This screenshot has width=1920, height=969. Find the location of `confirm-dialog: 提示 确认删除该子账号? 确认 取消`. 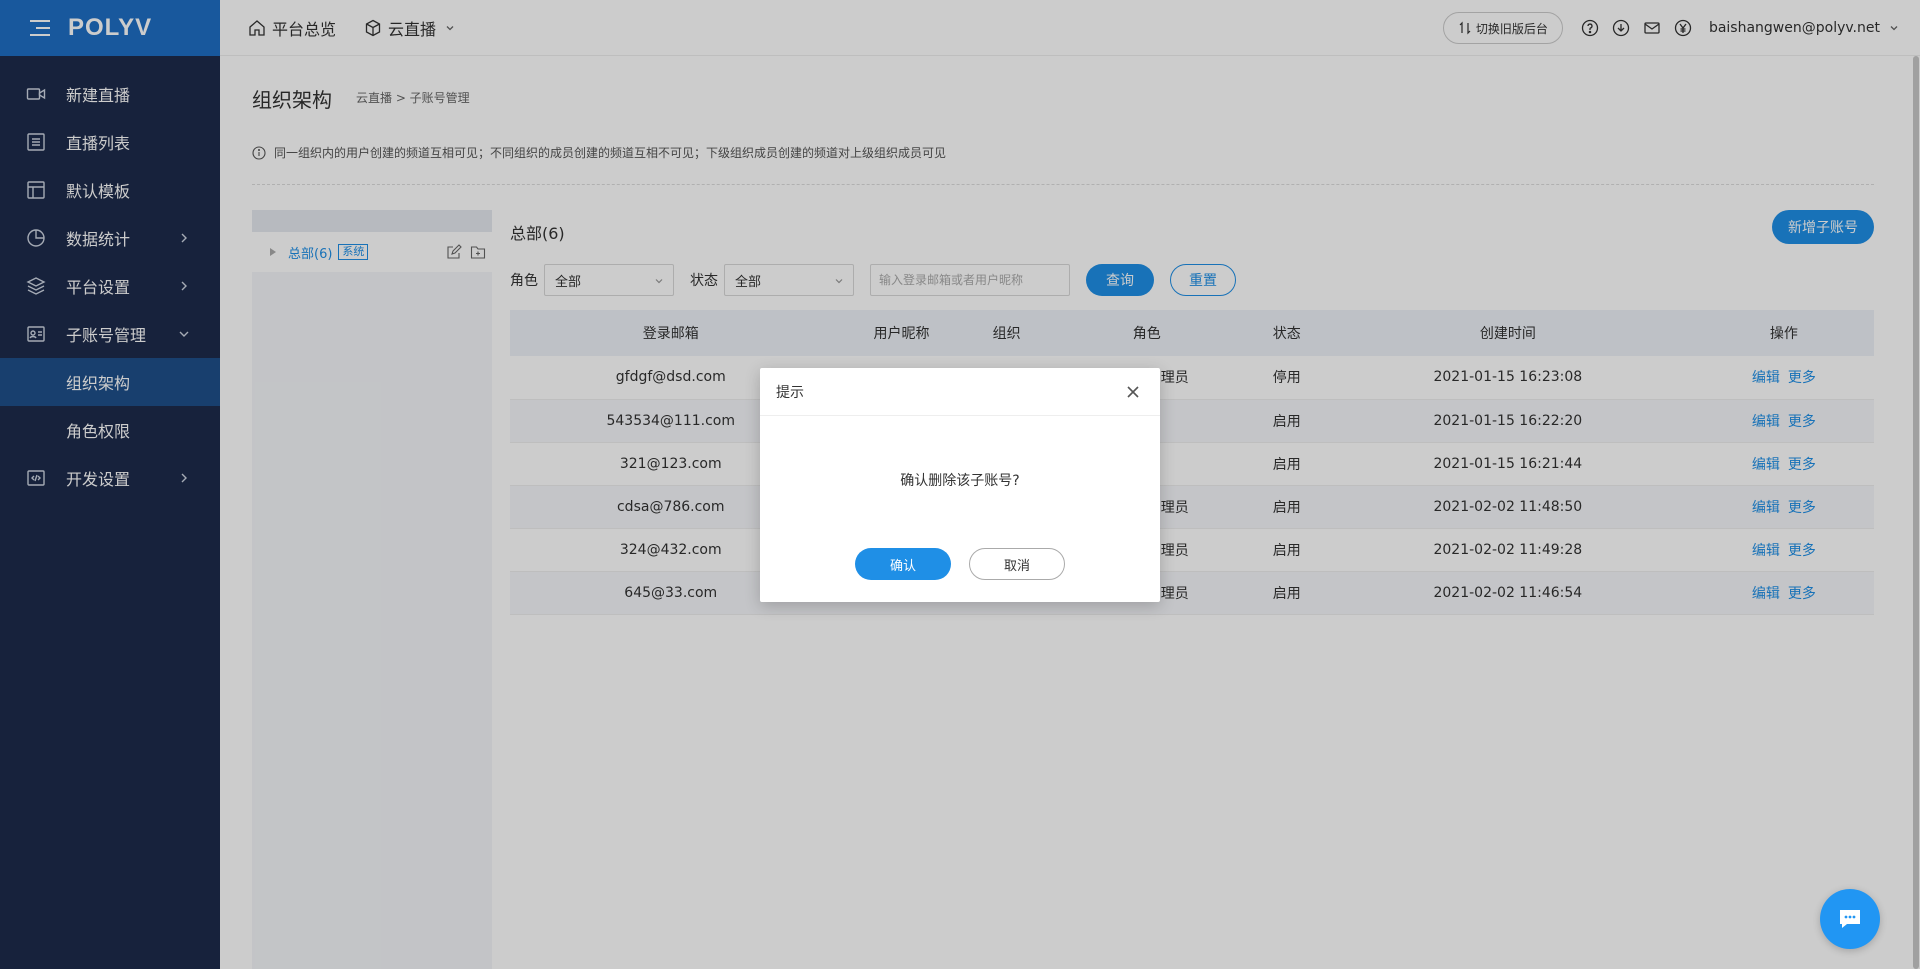

confirm-dialog: 提示 确认删除该子账号? 确认 取消 is located at coordinates (960, 485).